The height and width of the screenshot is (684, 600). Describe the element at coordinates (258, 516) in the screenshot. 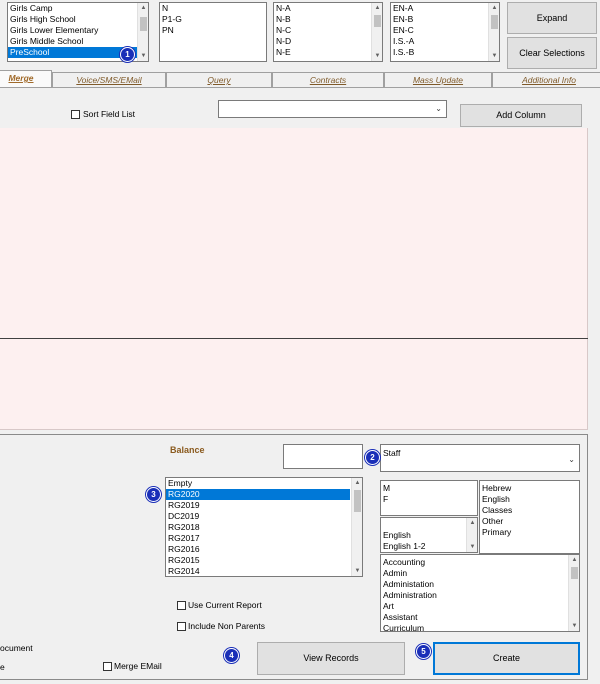

I see `year-list-item: DC2019` at that location.